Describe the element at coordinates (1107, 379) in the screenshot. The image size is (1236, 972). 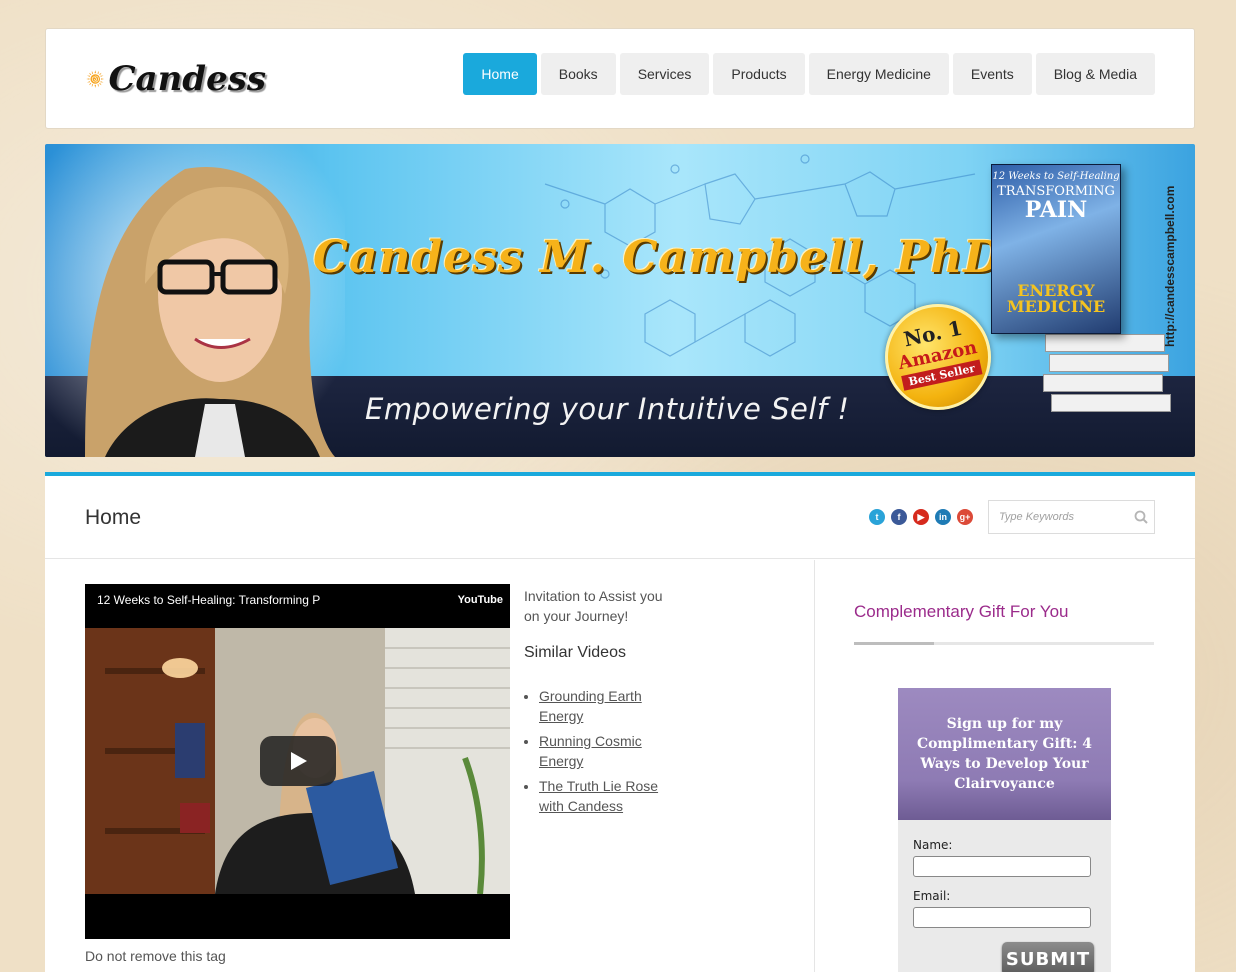
I see `book-stack-image` at that location.